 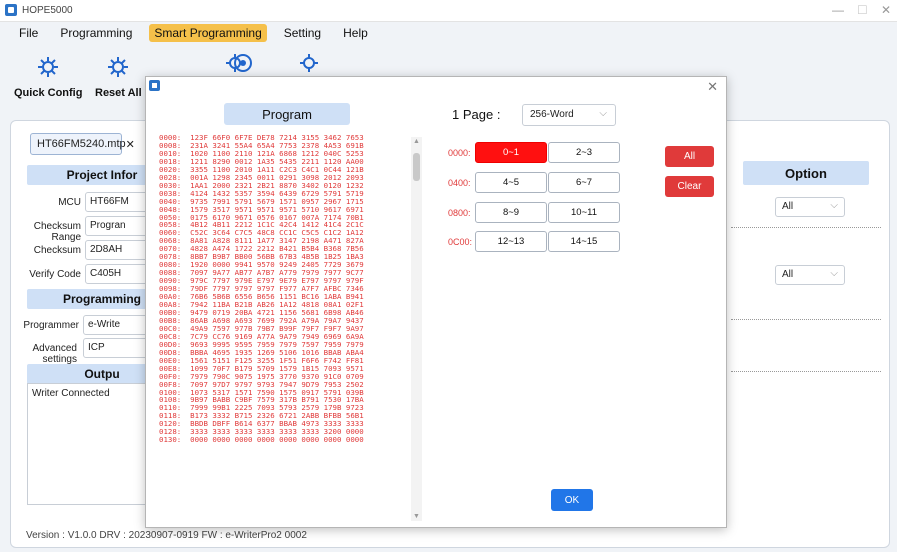 I want to click on scroll-up-icon: ▲, so click(x=416, y=141).